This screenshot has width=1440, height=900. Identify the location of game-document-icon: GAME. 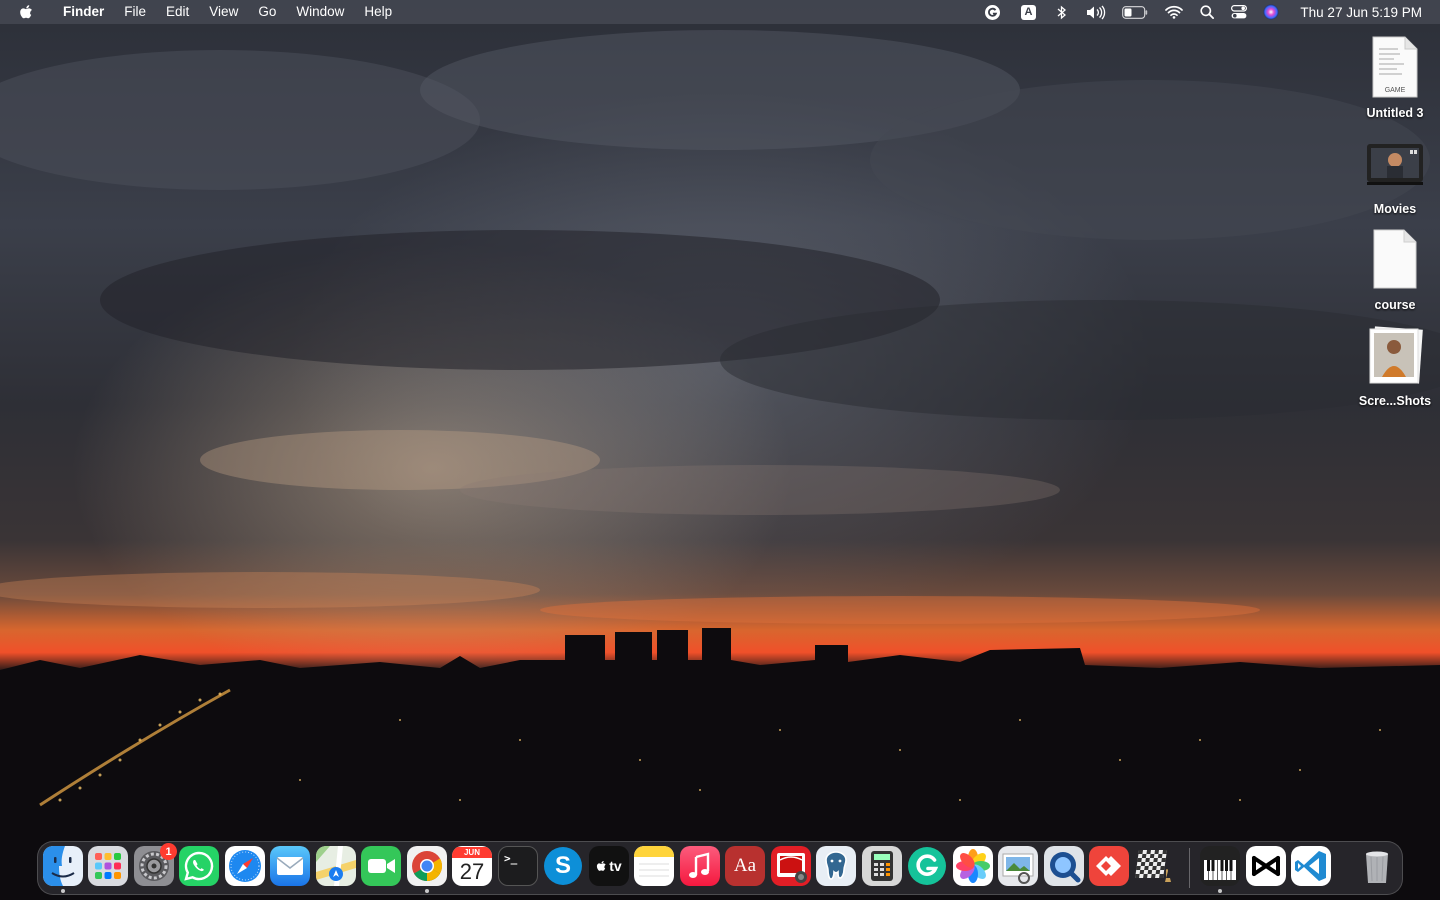
(1395, 67).